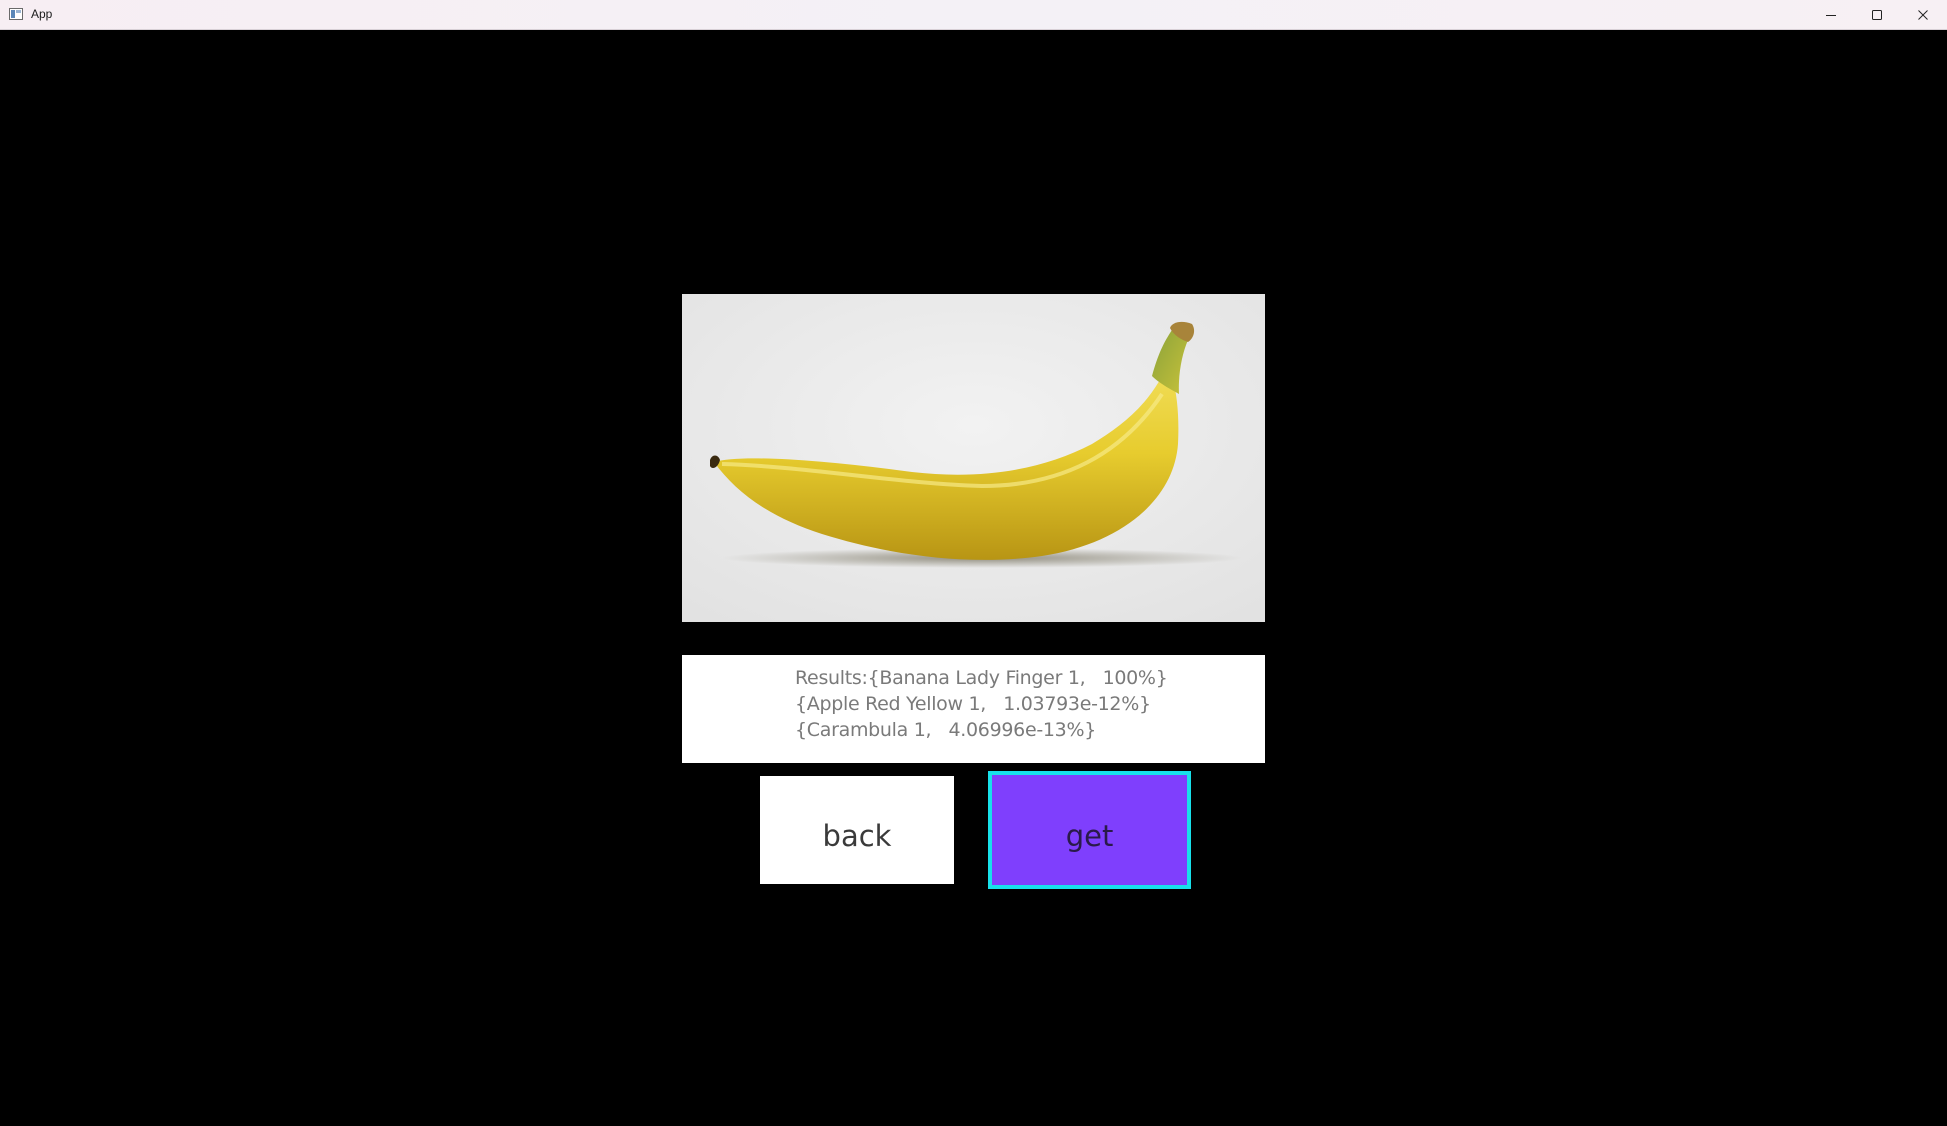 The image size is (1947, 1126). I want to click on close-button, so click(1923, 15).